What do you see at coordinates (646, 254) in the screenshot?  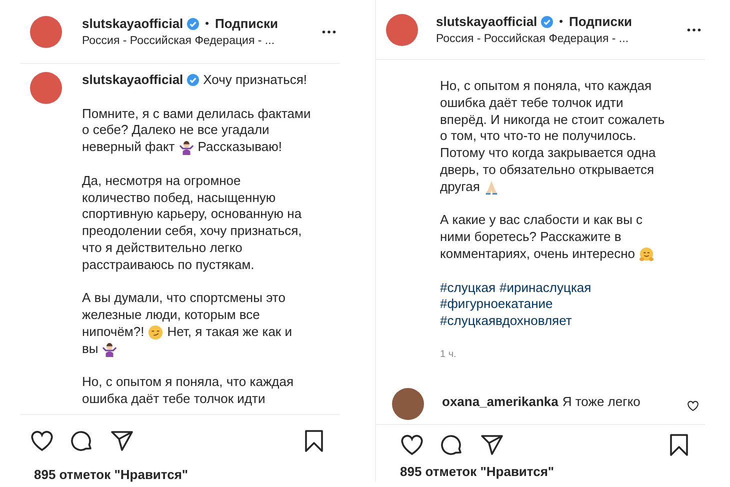 I see `hugging-face-emoji-icon` at bounding box center [646, 254].